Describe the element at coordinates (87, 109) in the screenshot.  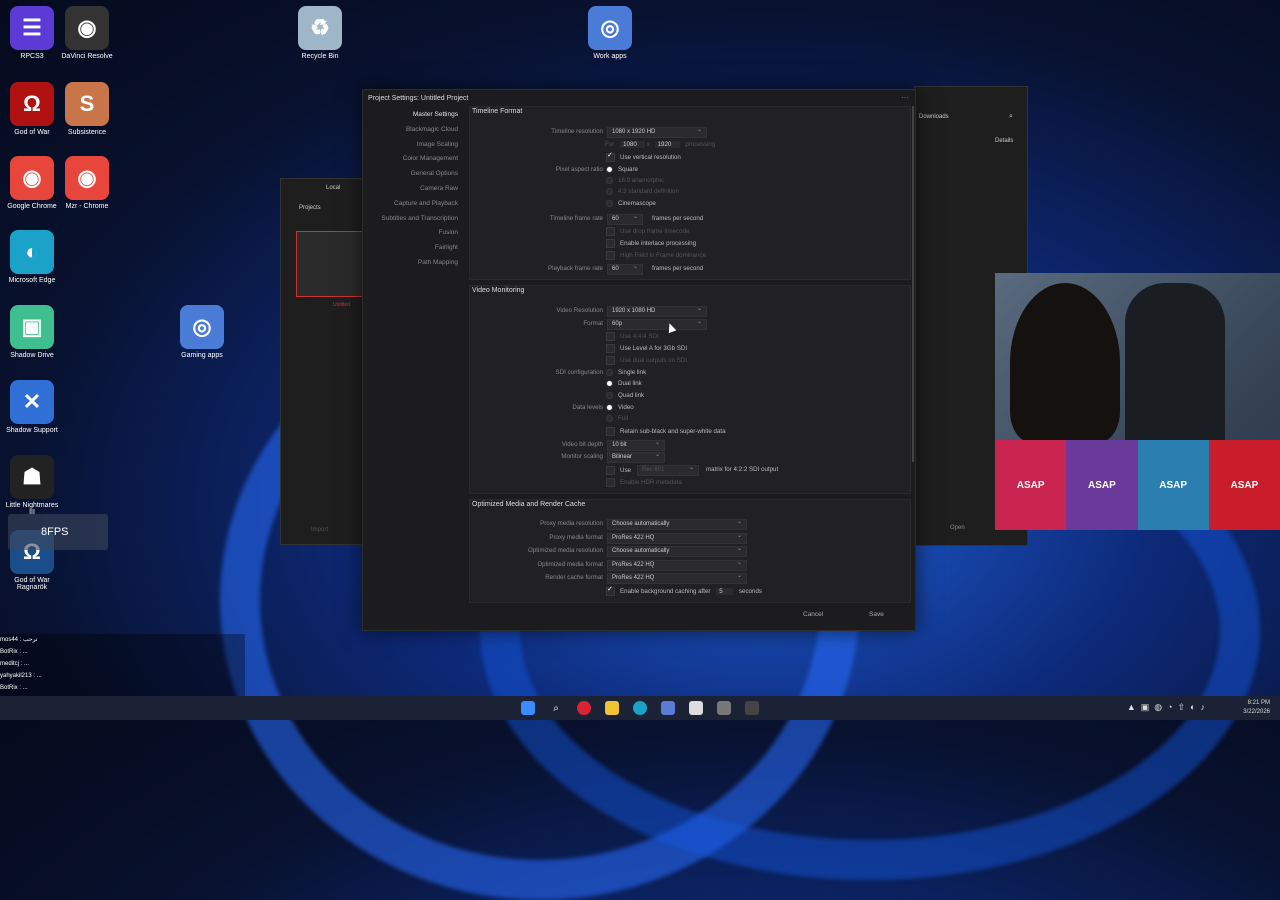
I see `desktop-icon: S Subsistence` at that location.